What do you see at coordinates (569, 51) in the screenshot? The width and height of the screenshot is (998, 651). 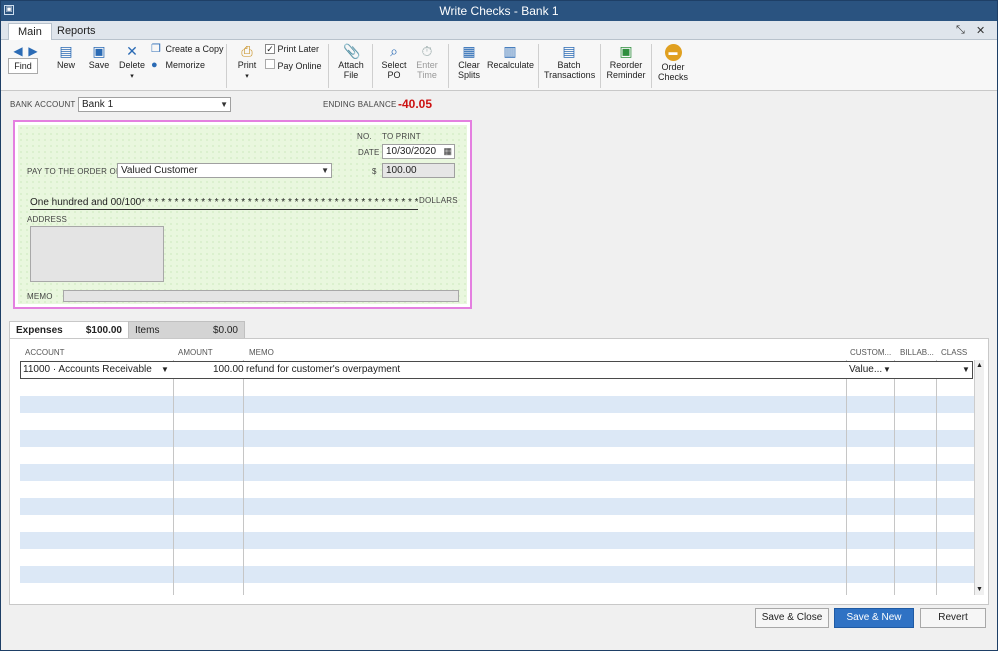 I see `batch-icon: ▤` at bounding box center [569, 51].